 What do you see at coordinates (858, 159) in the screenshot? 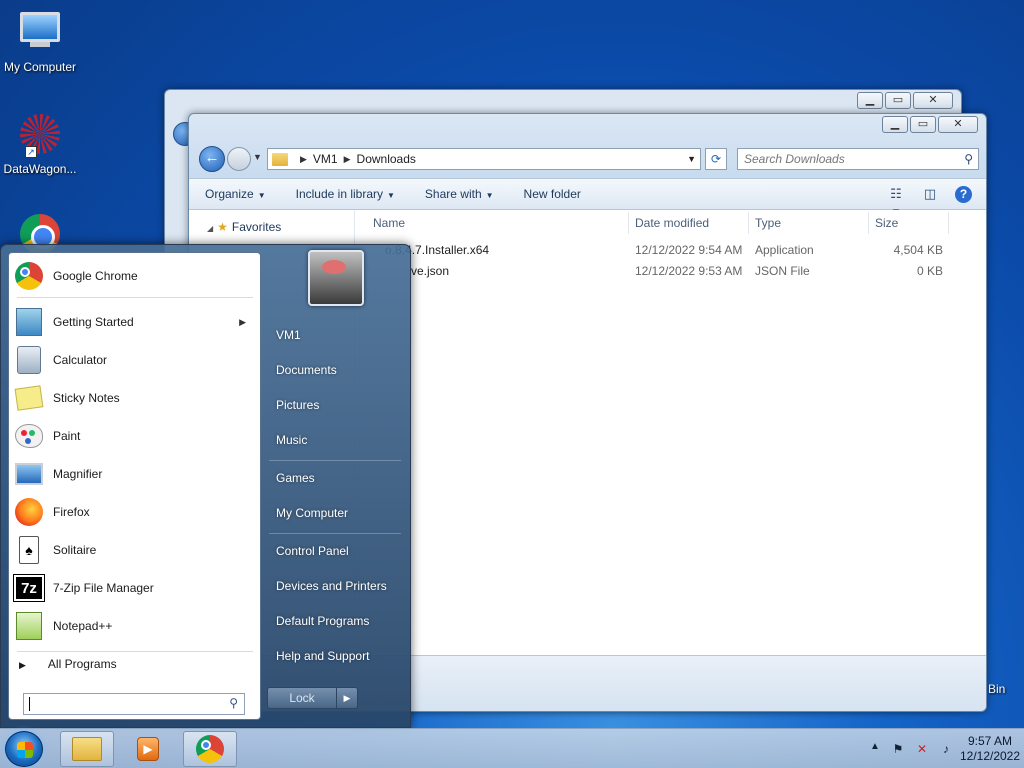
I see `search-input: Search Downloads ⚲` at bounding box center [858, 159].